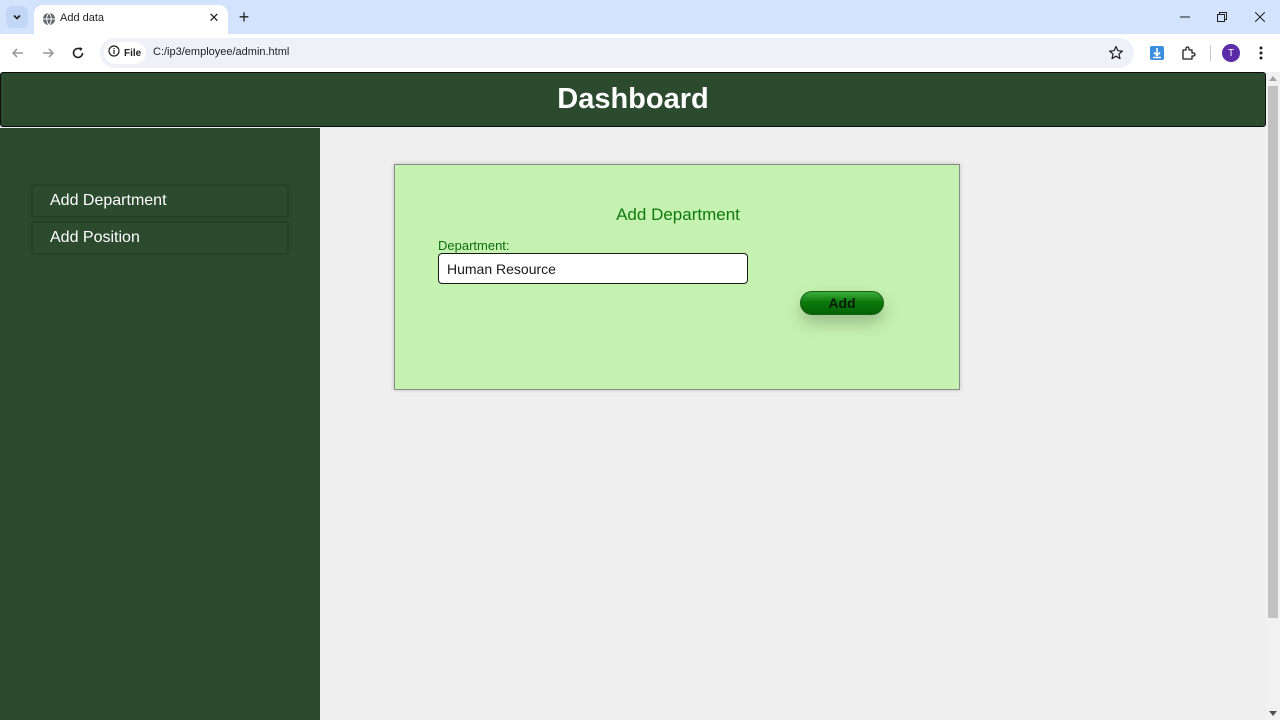  What do you see at coordinates (49, 19) in the screenshot?
I see `globe-icon` at bounding box center [49, 19].